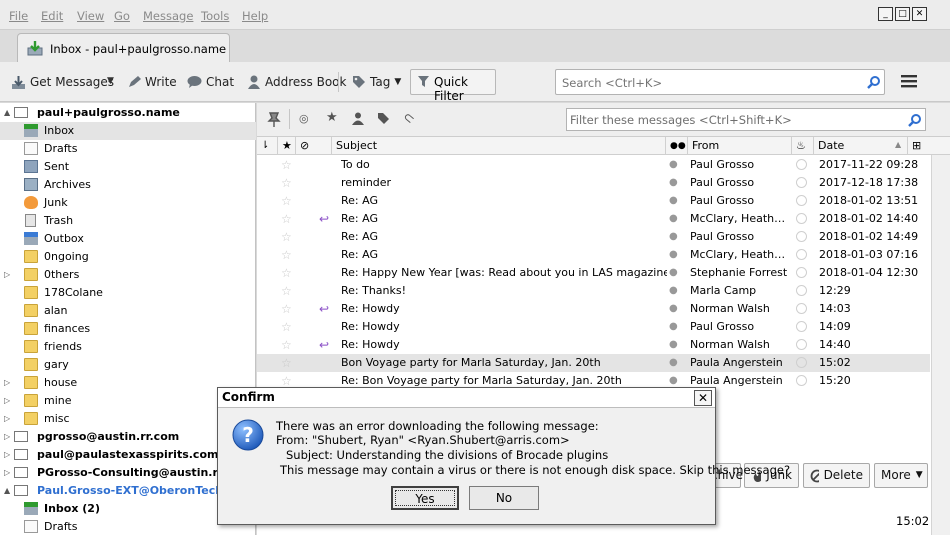 Image resolution: width=950 pixels, height=535 pixels. I want to click on message-row: ☆ ● Re: Thanks! Marla Camp 12:29, so click(593, 291).